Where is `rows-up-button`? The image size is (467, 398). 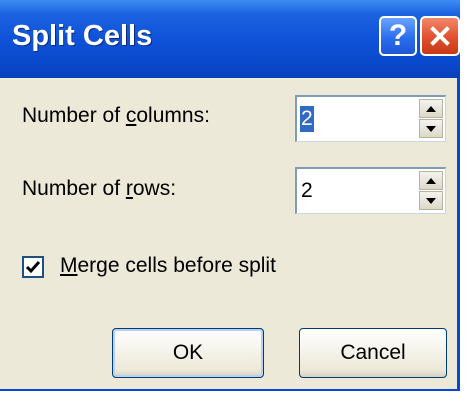 rows-up-button is located at coordinates (431, 180).